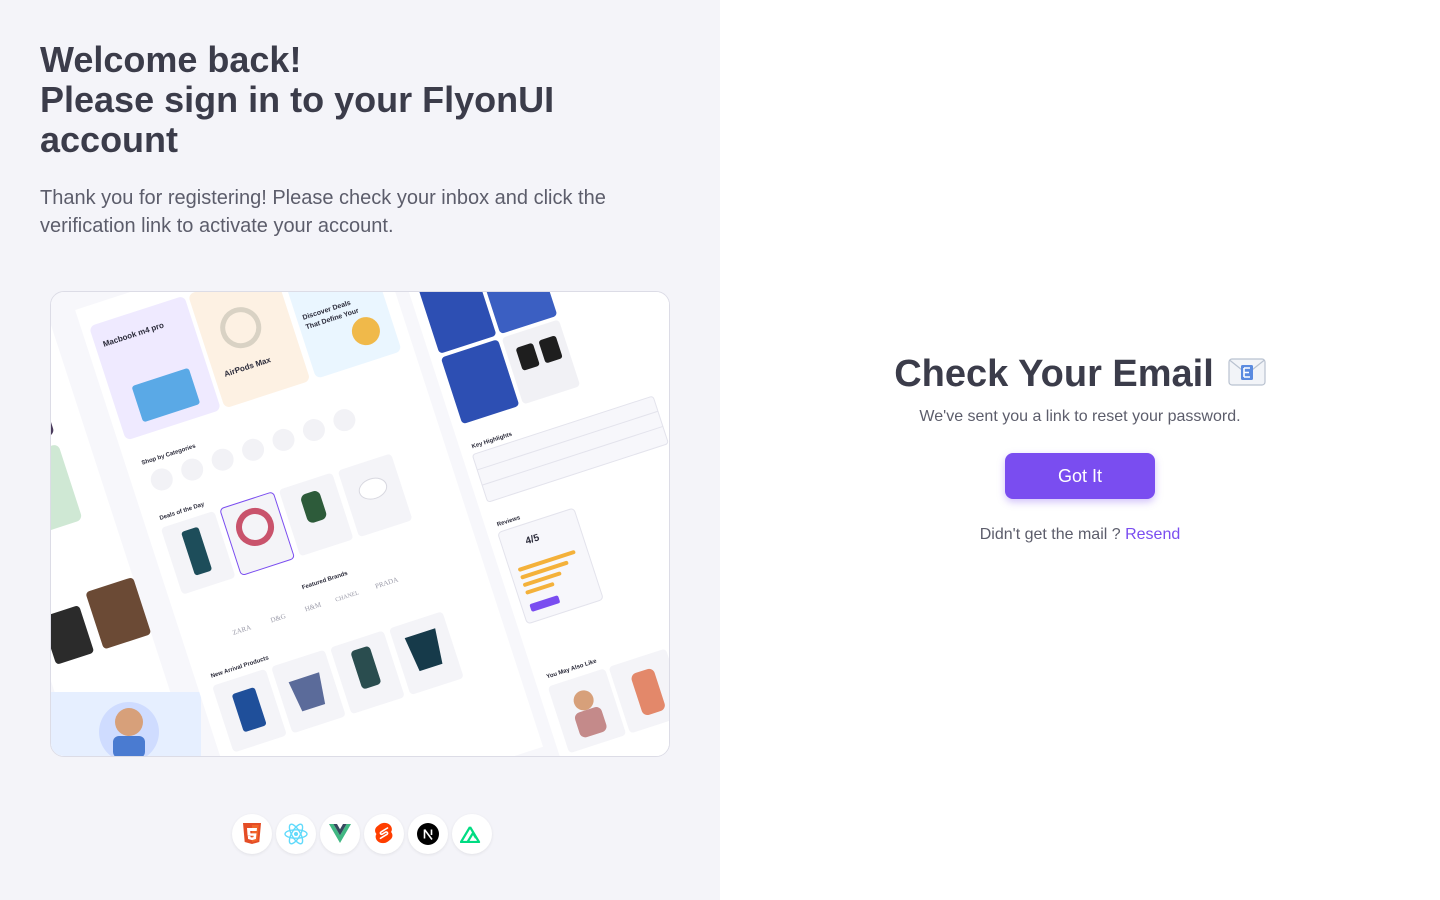 The height and width of the screenshot is (900, 1440). Describe the element at coordinates (296, 834) in the screenshot. I see `react-icon` at that location.